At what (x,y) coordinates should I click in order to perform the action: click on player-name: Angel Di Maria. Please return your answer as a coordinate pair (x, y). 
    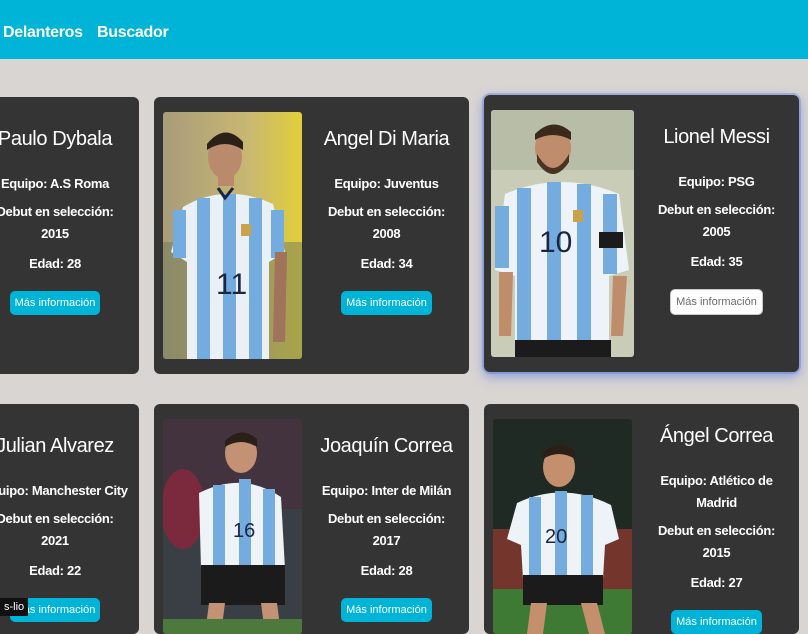
    Looking at the image, I should click on (386, 139).